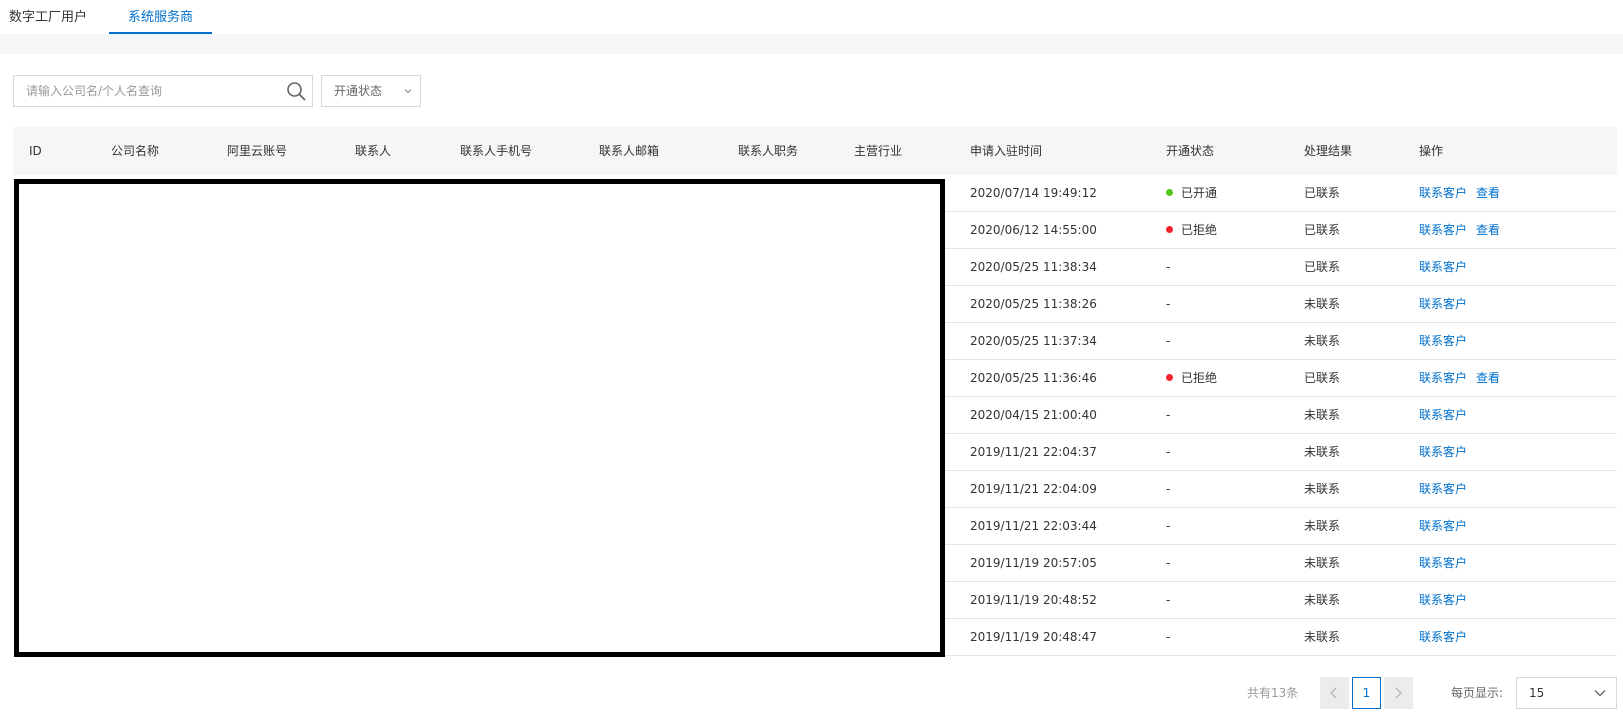 This screenshot has height=727, width=1623. Describe the element at coordinates (145, 91) in the screenshot. I see `search-input` at that location.